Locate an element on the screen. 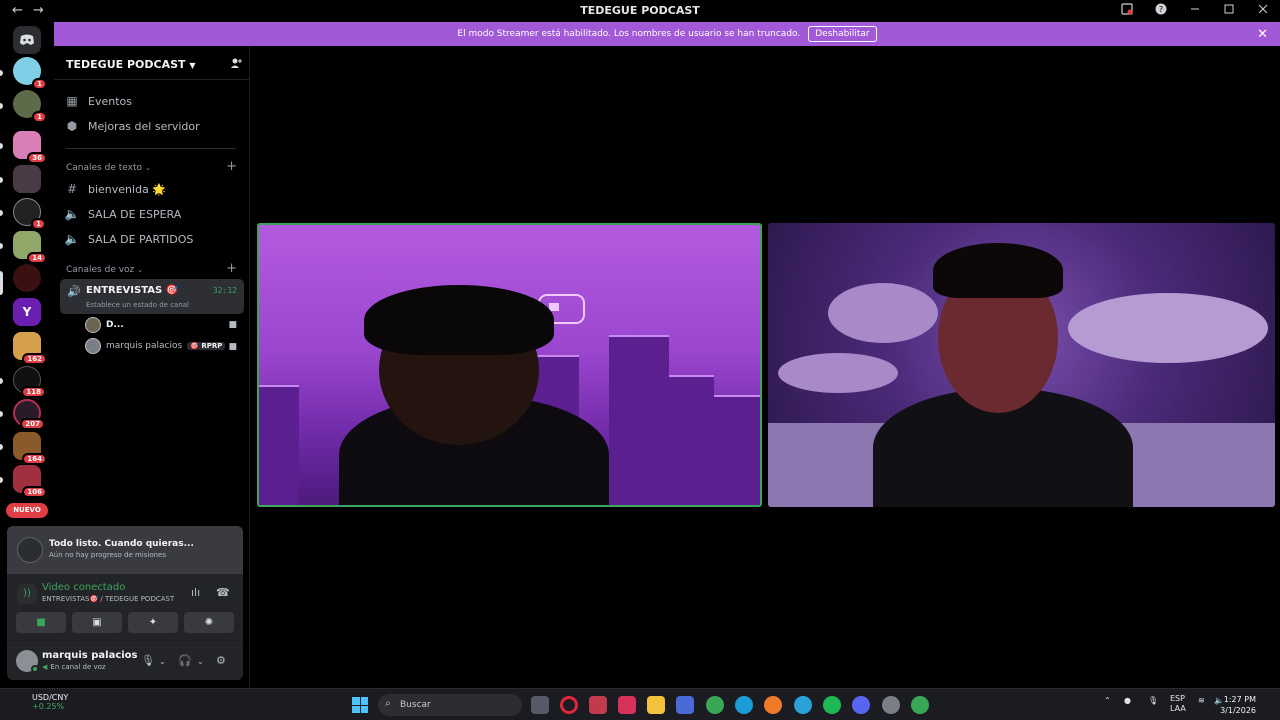 This screenshot has width=1280, height=720. minimize-icon is located at coordinates (1195, 9).